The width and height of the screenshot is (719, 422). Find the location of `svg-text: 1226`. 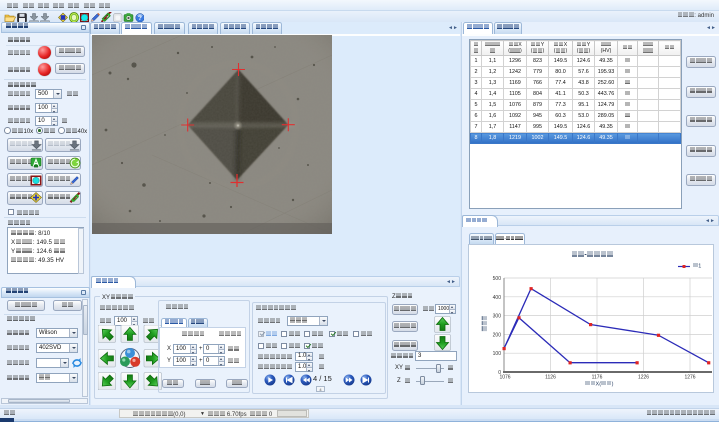

svg-text: 1226 is located at coordinates (643, 377).